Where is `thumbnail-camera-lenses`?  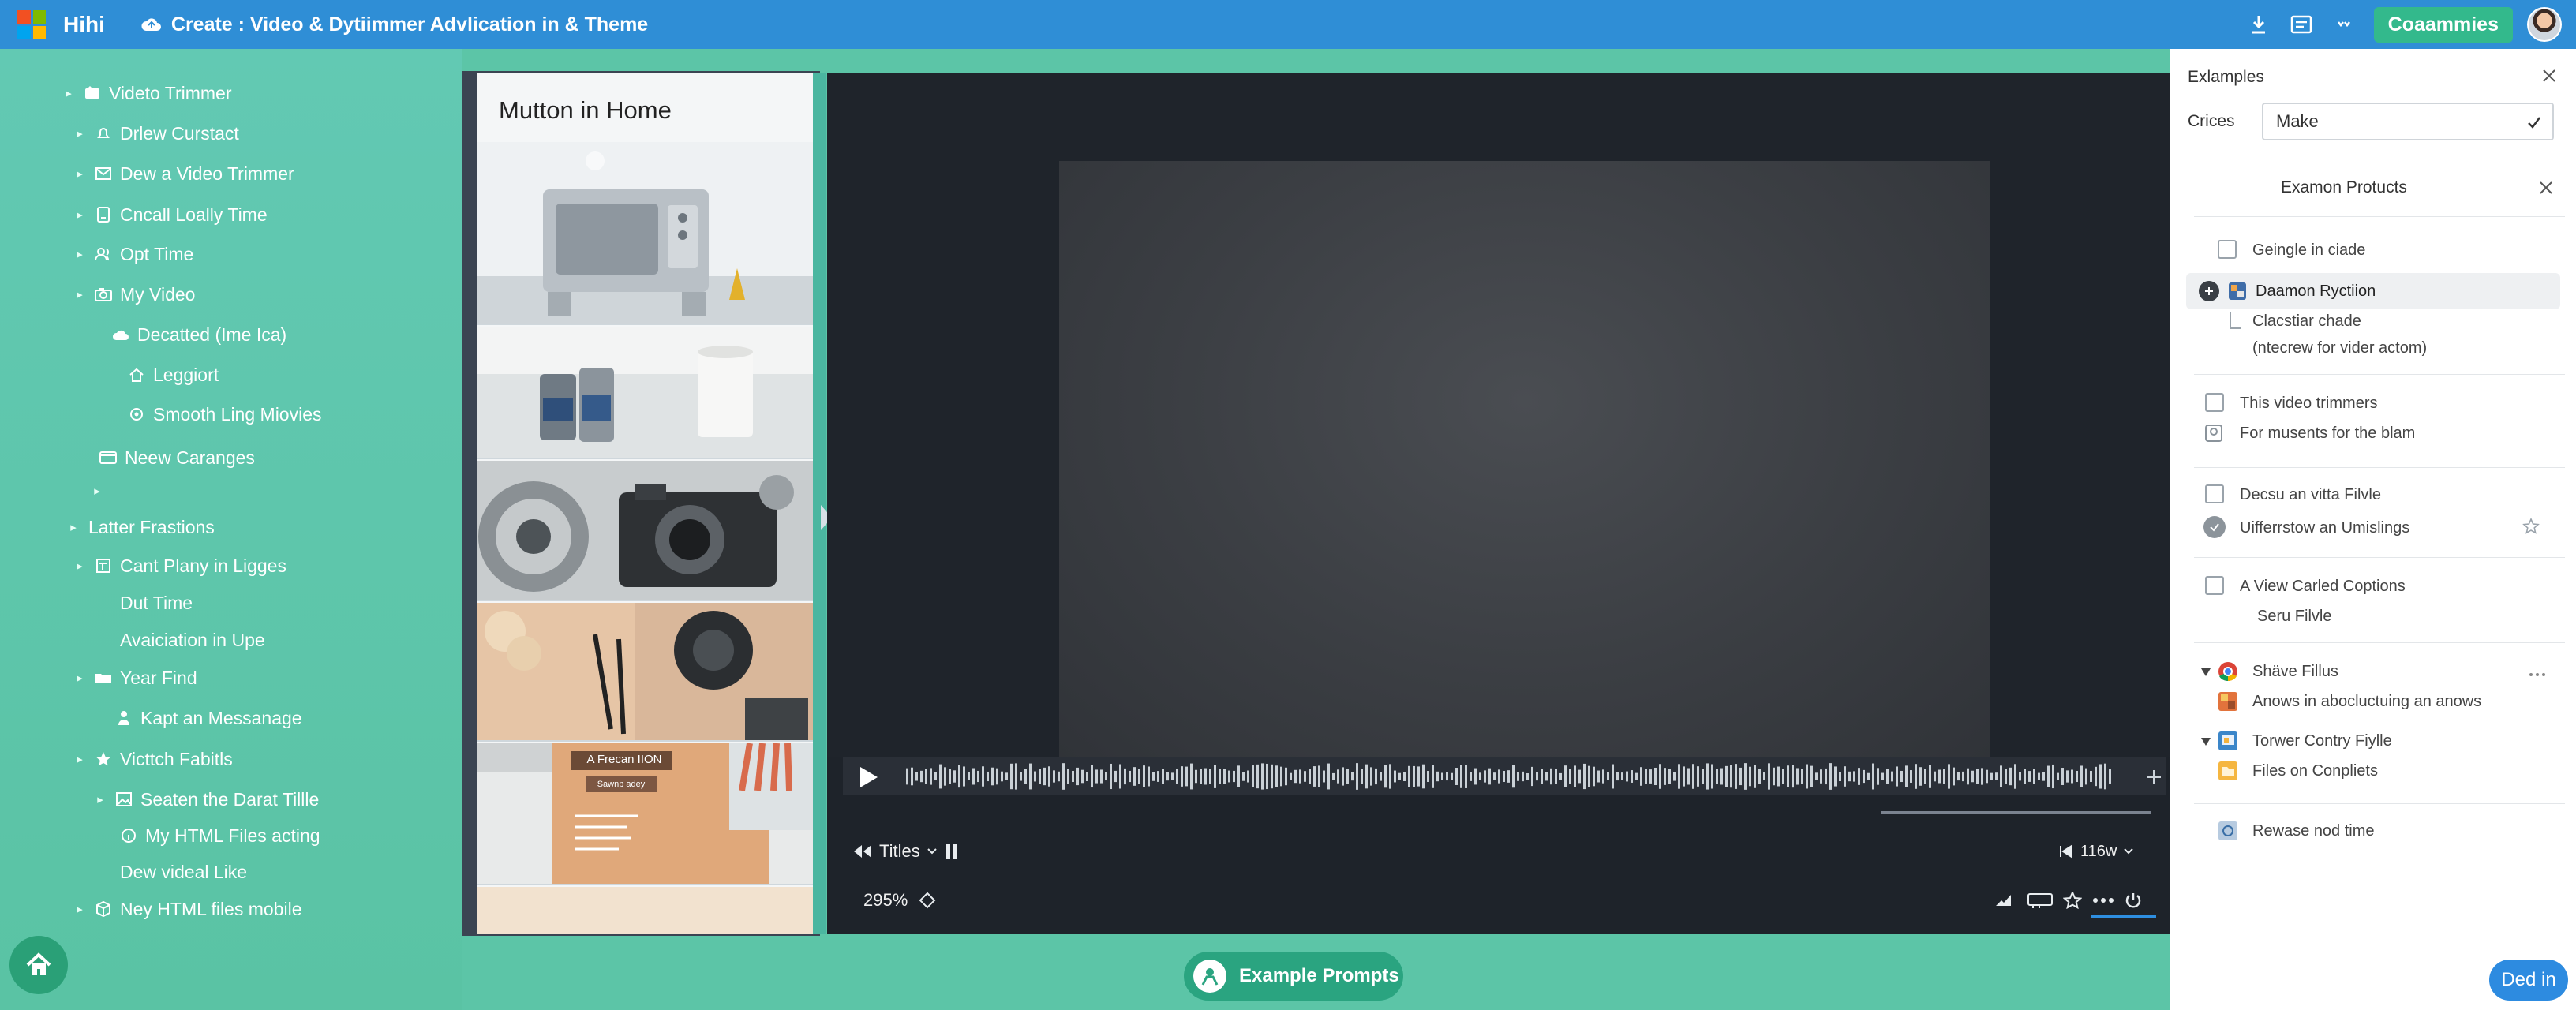 thumbnail-camera-lenses is located at coordinates (645, 531).